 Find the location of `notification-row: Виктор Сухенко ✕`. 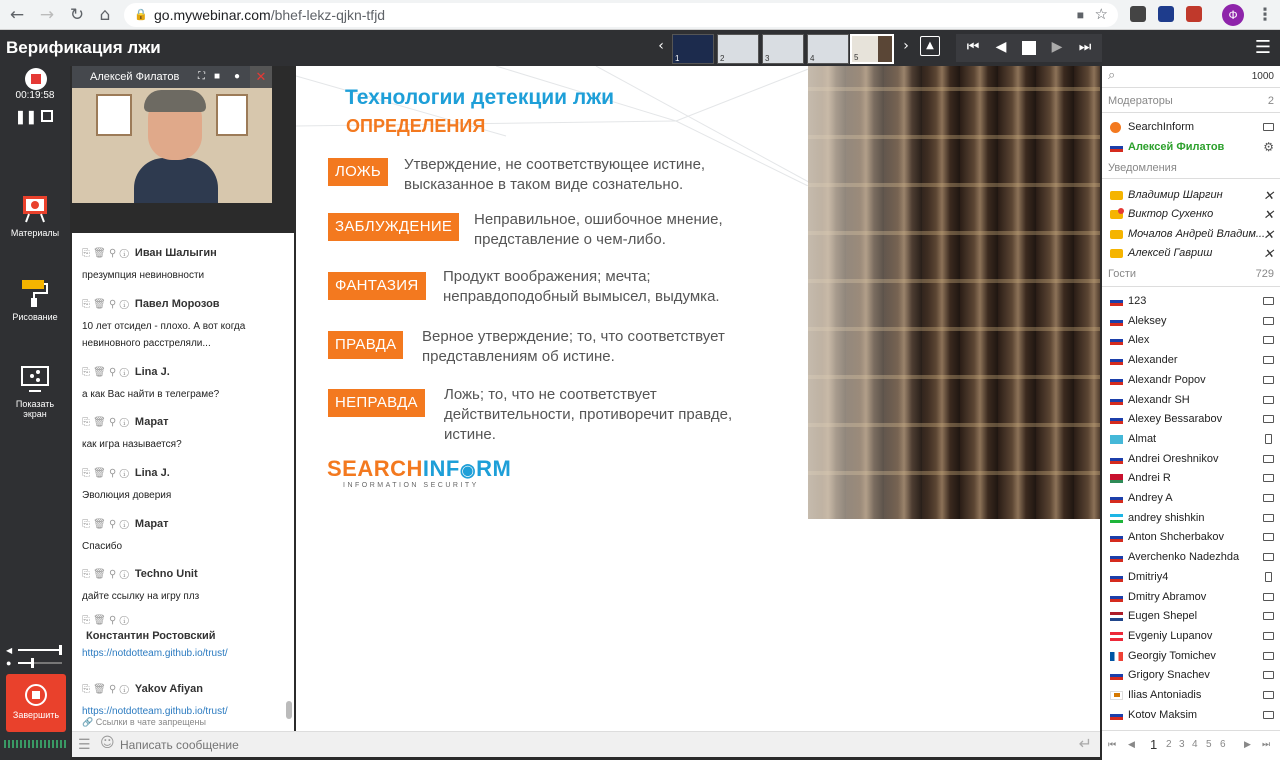

notification-row: Виктор Сухенко ✕ is located at coordinates (1191, 214).